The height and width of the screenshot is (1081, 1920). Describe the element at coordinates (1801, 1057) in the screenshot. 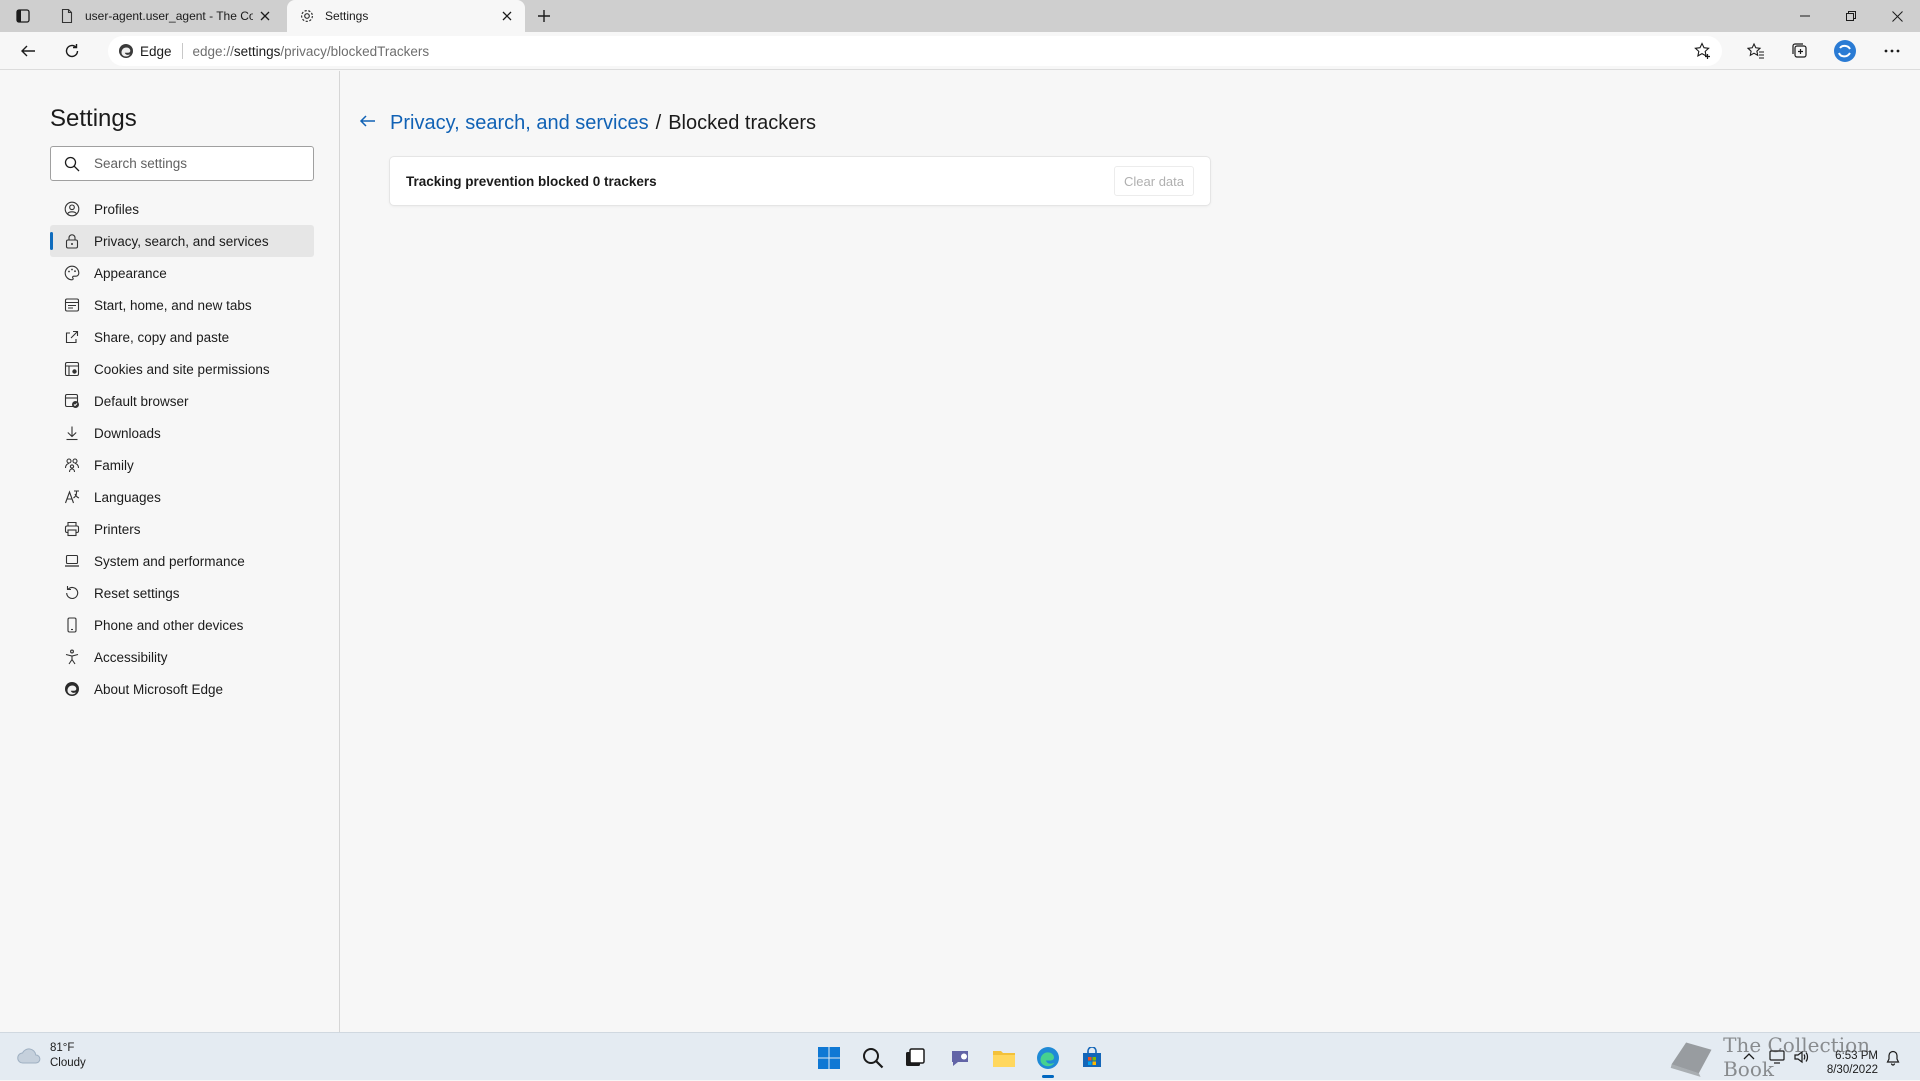

I see `volume-icon` at that location.